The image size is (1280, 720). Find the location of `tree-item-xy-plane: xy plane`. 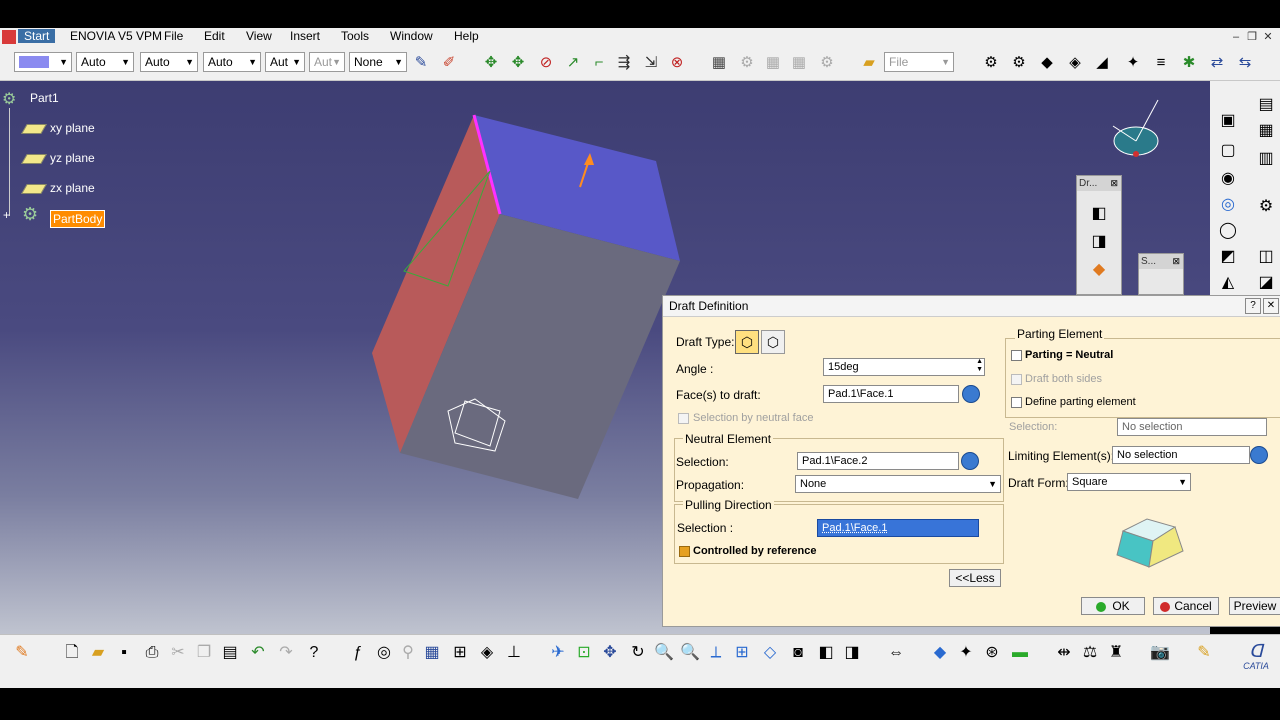

tree-item-xy-plane: xy plane is located at coordinates (72, 128).